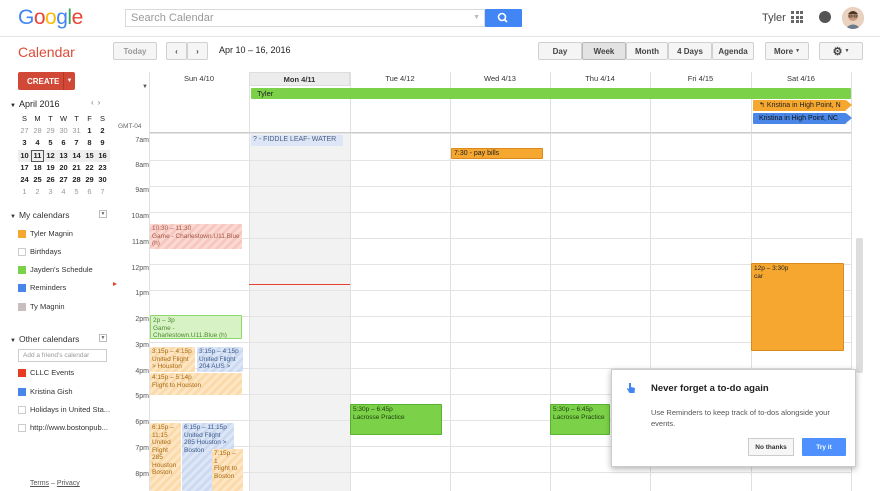 The height and width of the screenshot is (491, 880). I want to click on view-month: Month, so click(647, 51).